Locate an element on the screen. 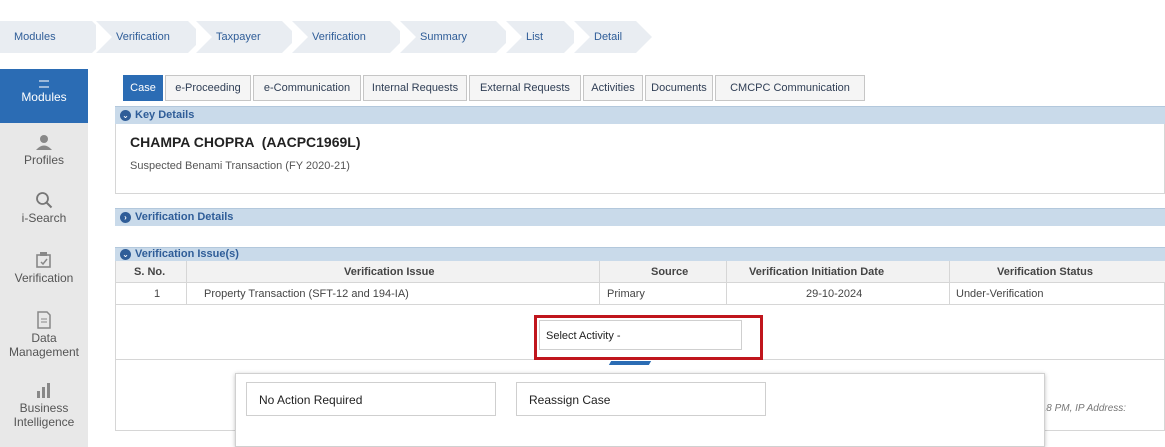 The image size is (1165, 447). taxpayer-name: CHAMPA CHOPRA (AACPC1969L) is located at coordinates (245, 142).